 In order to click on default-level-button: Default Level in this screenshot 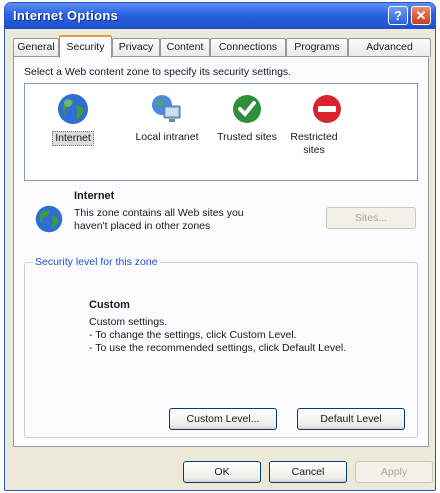, I will do `click(351, 419)`.